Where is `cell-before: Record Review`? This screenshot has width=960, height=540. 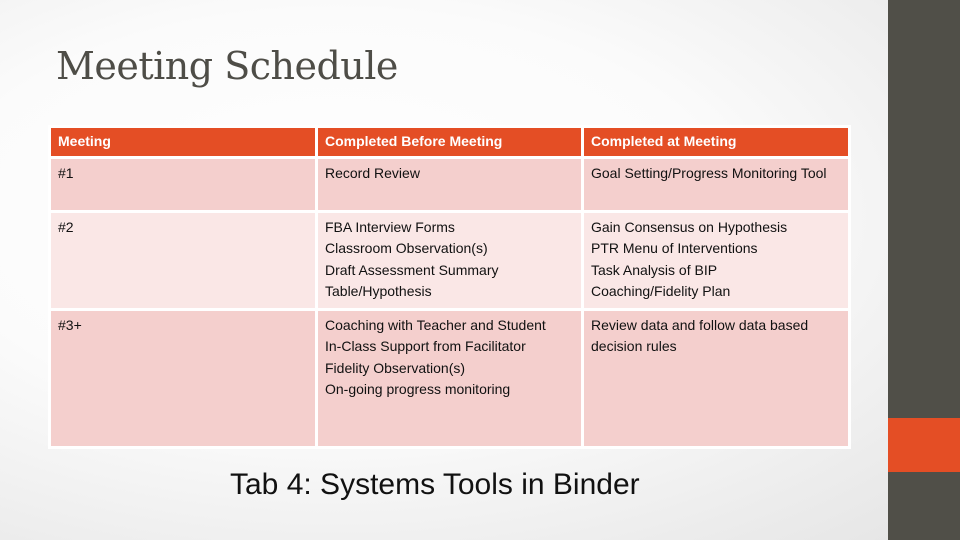 cell-before: Record Review is located at coordinates (449, 184).